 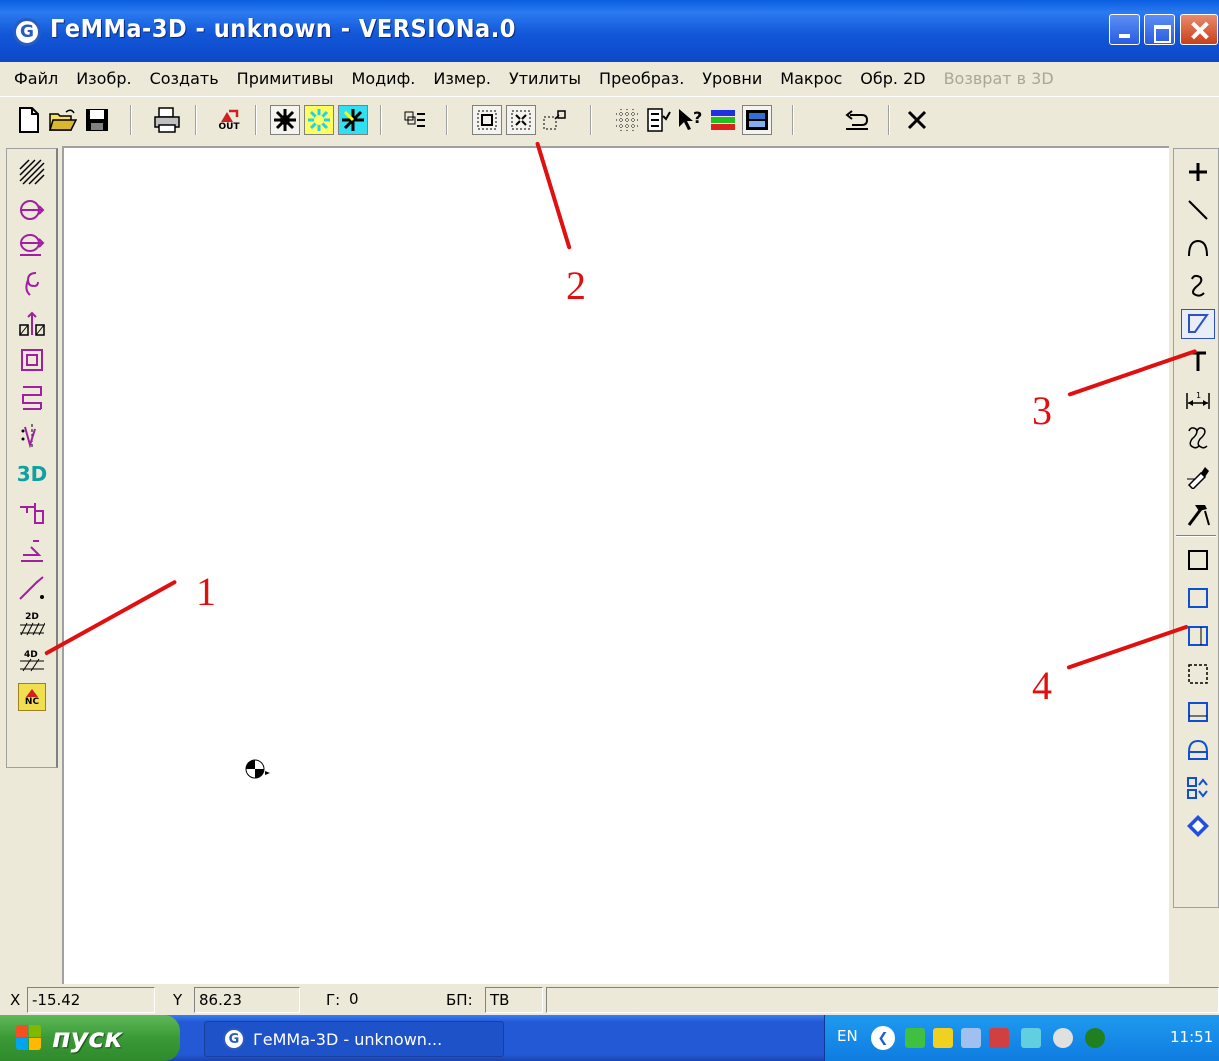 I want to click on tray-network-icon, so click(x=915, y=1038).